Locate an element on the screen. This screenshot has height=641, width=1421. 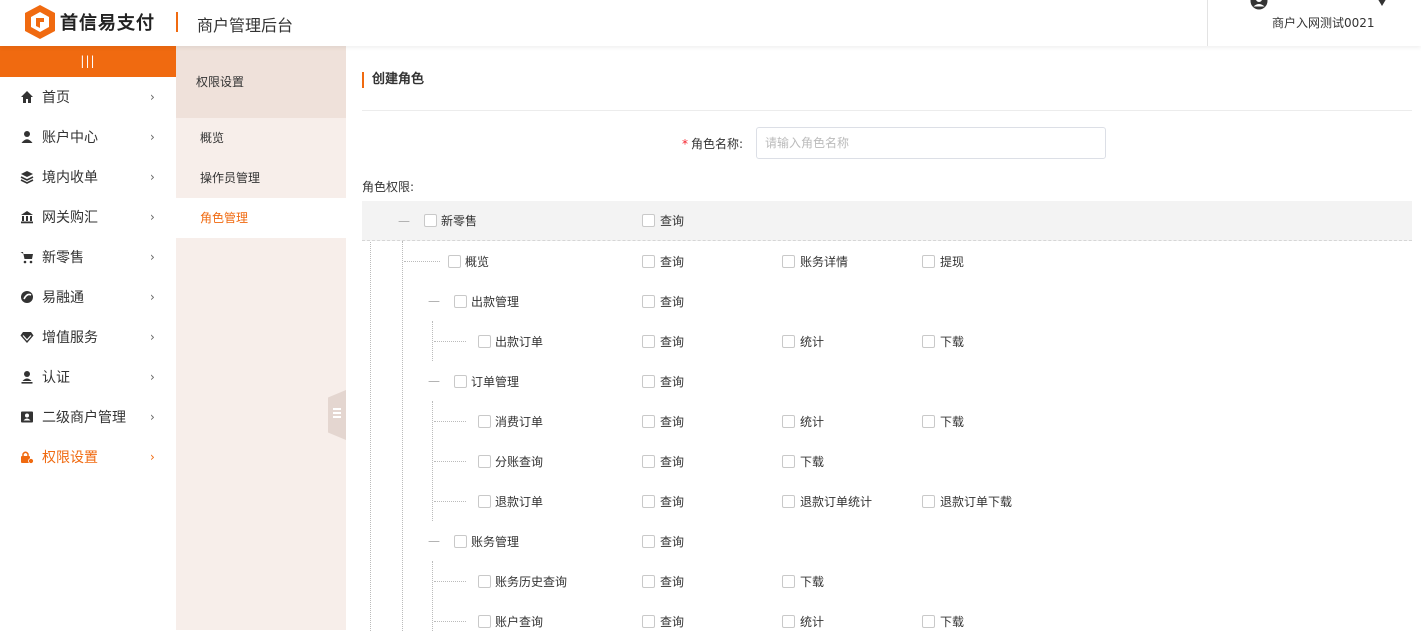
sidebar-item-permission-settings: 权限设置 › is located at coordinates (88, 457).